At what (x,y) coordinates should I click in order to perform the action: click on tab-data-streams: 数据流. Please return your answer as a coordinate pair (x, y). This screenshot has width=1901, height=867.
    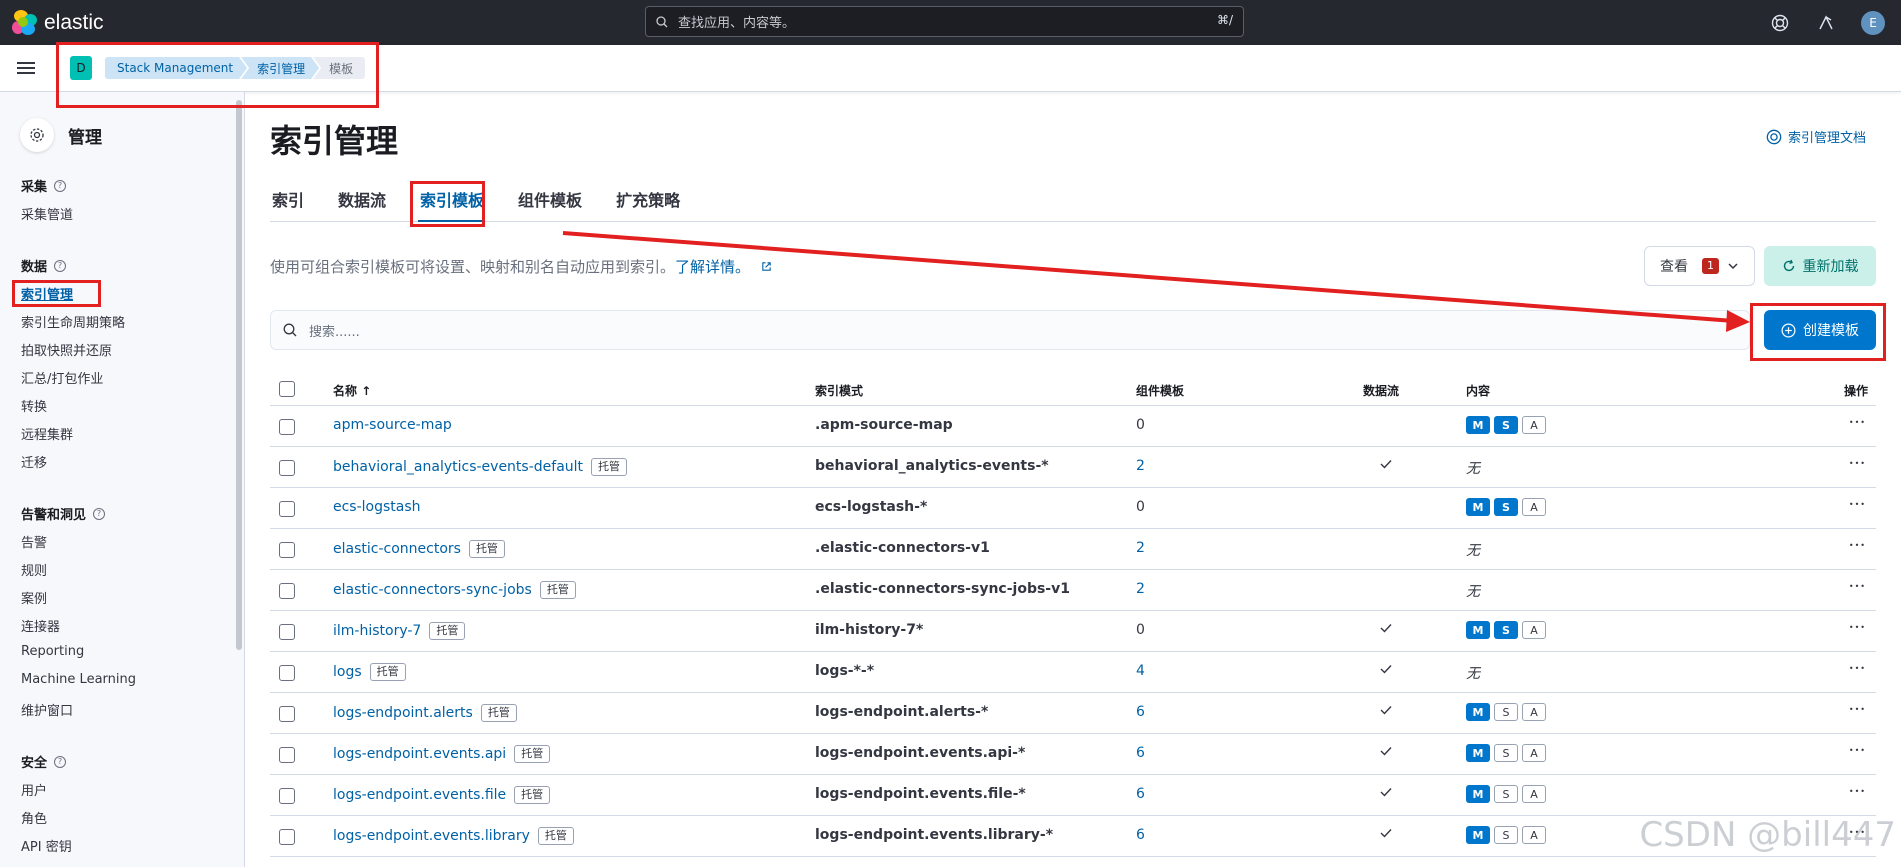
    Looking at the image, I should click on (361, 203).